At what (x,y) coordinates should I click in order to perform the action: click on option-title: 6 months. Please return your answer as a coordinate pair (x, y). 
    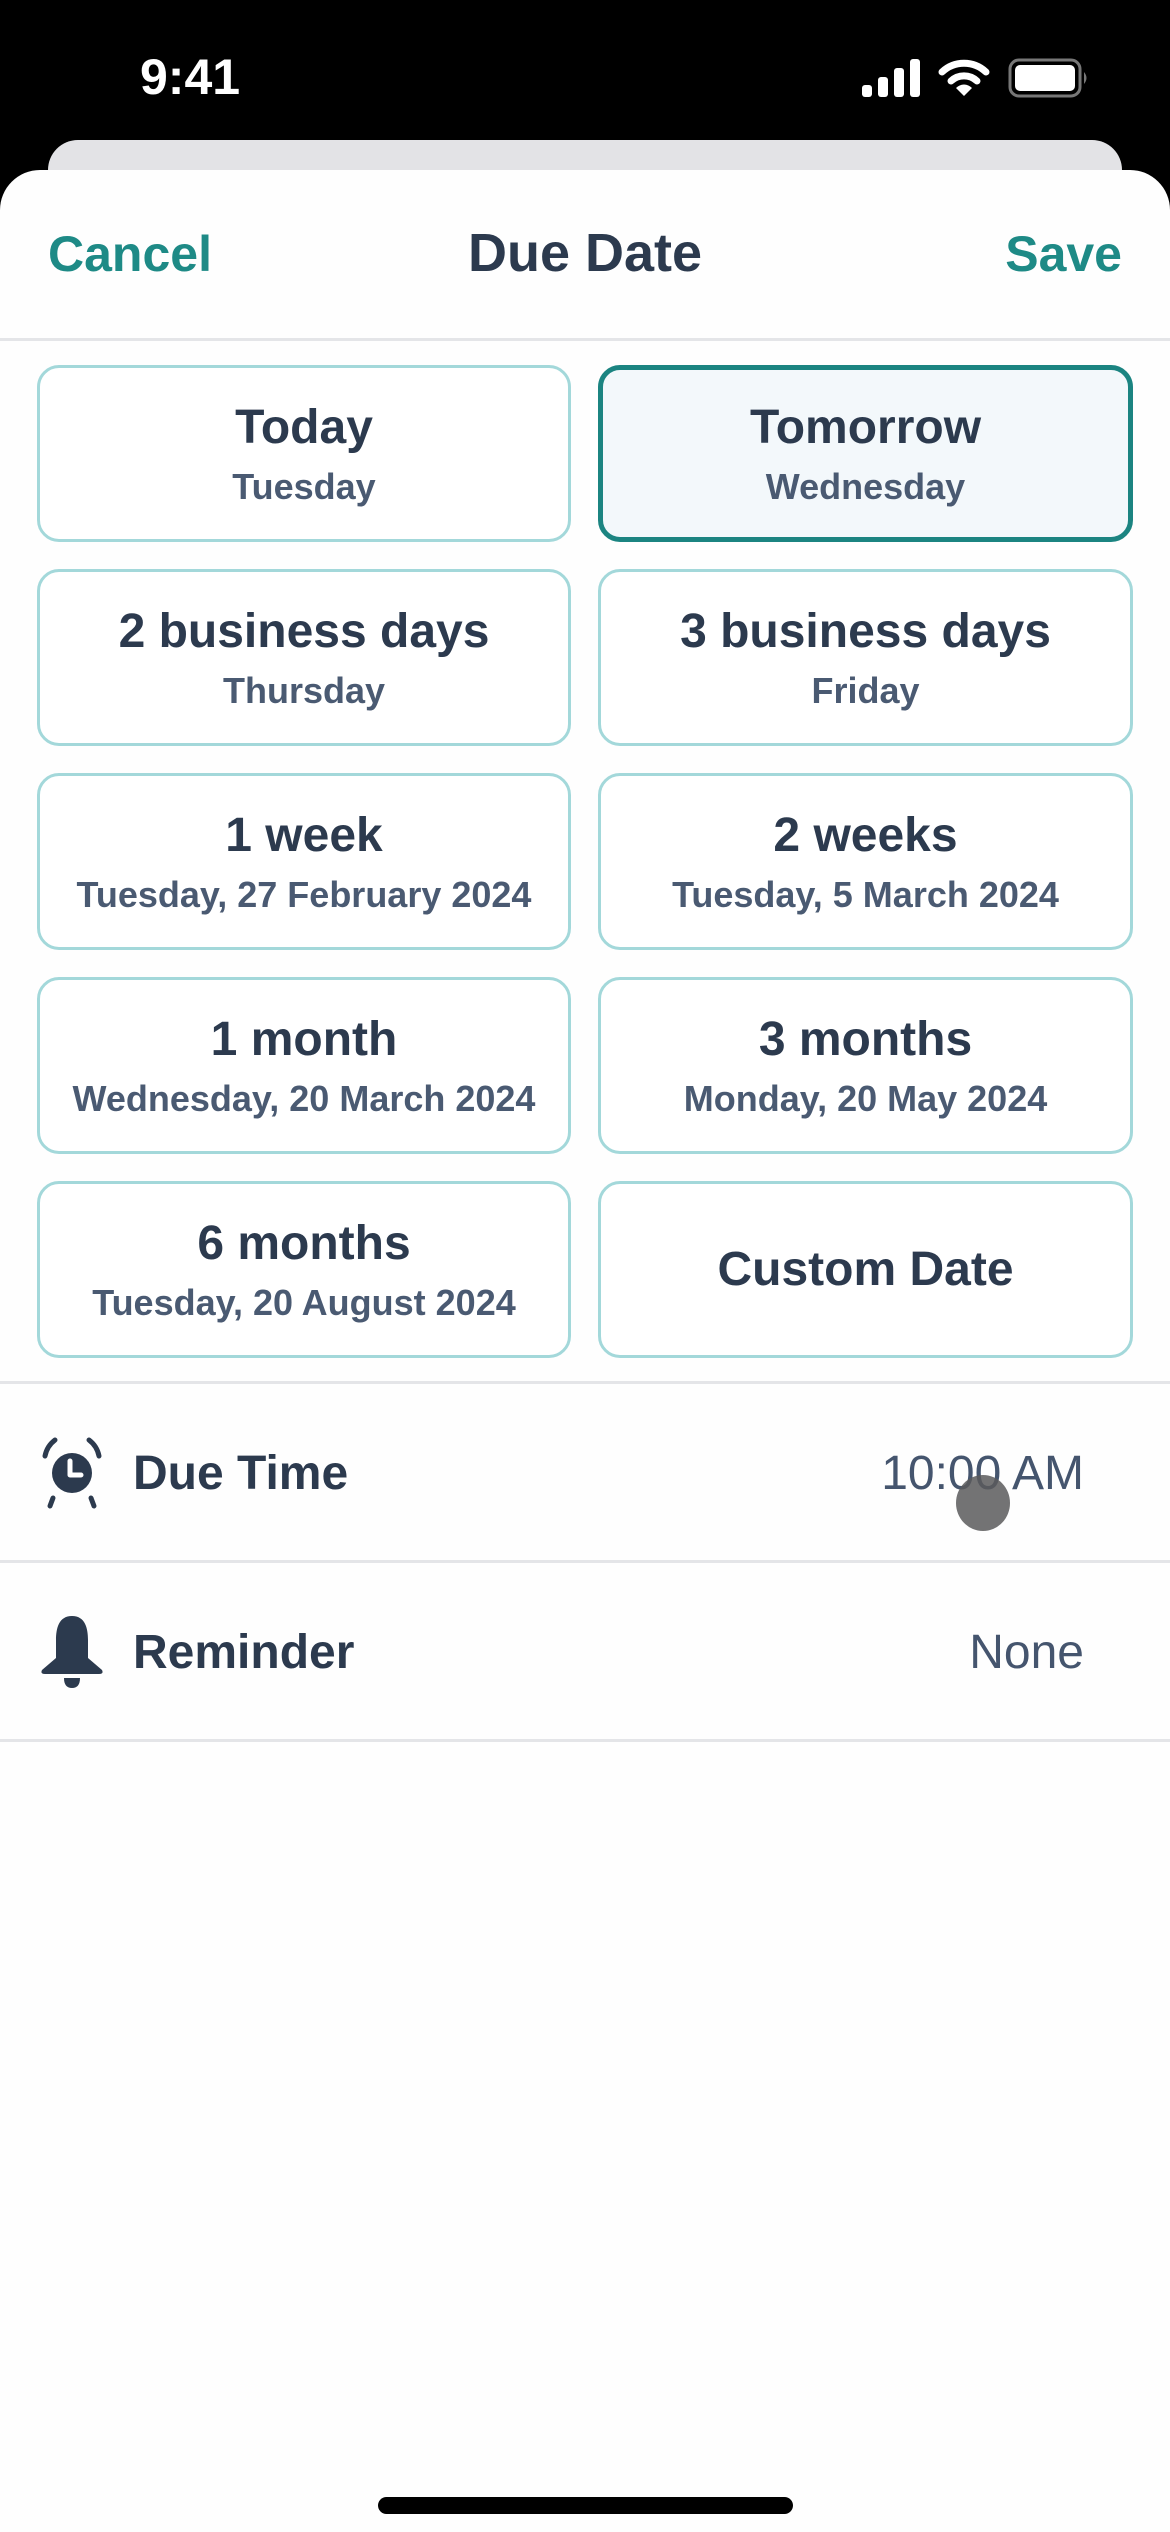
    Looking at the image, I should click on (304, 1244).